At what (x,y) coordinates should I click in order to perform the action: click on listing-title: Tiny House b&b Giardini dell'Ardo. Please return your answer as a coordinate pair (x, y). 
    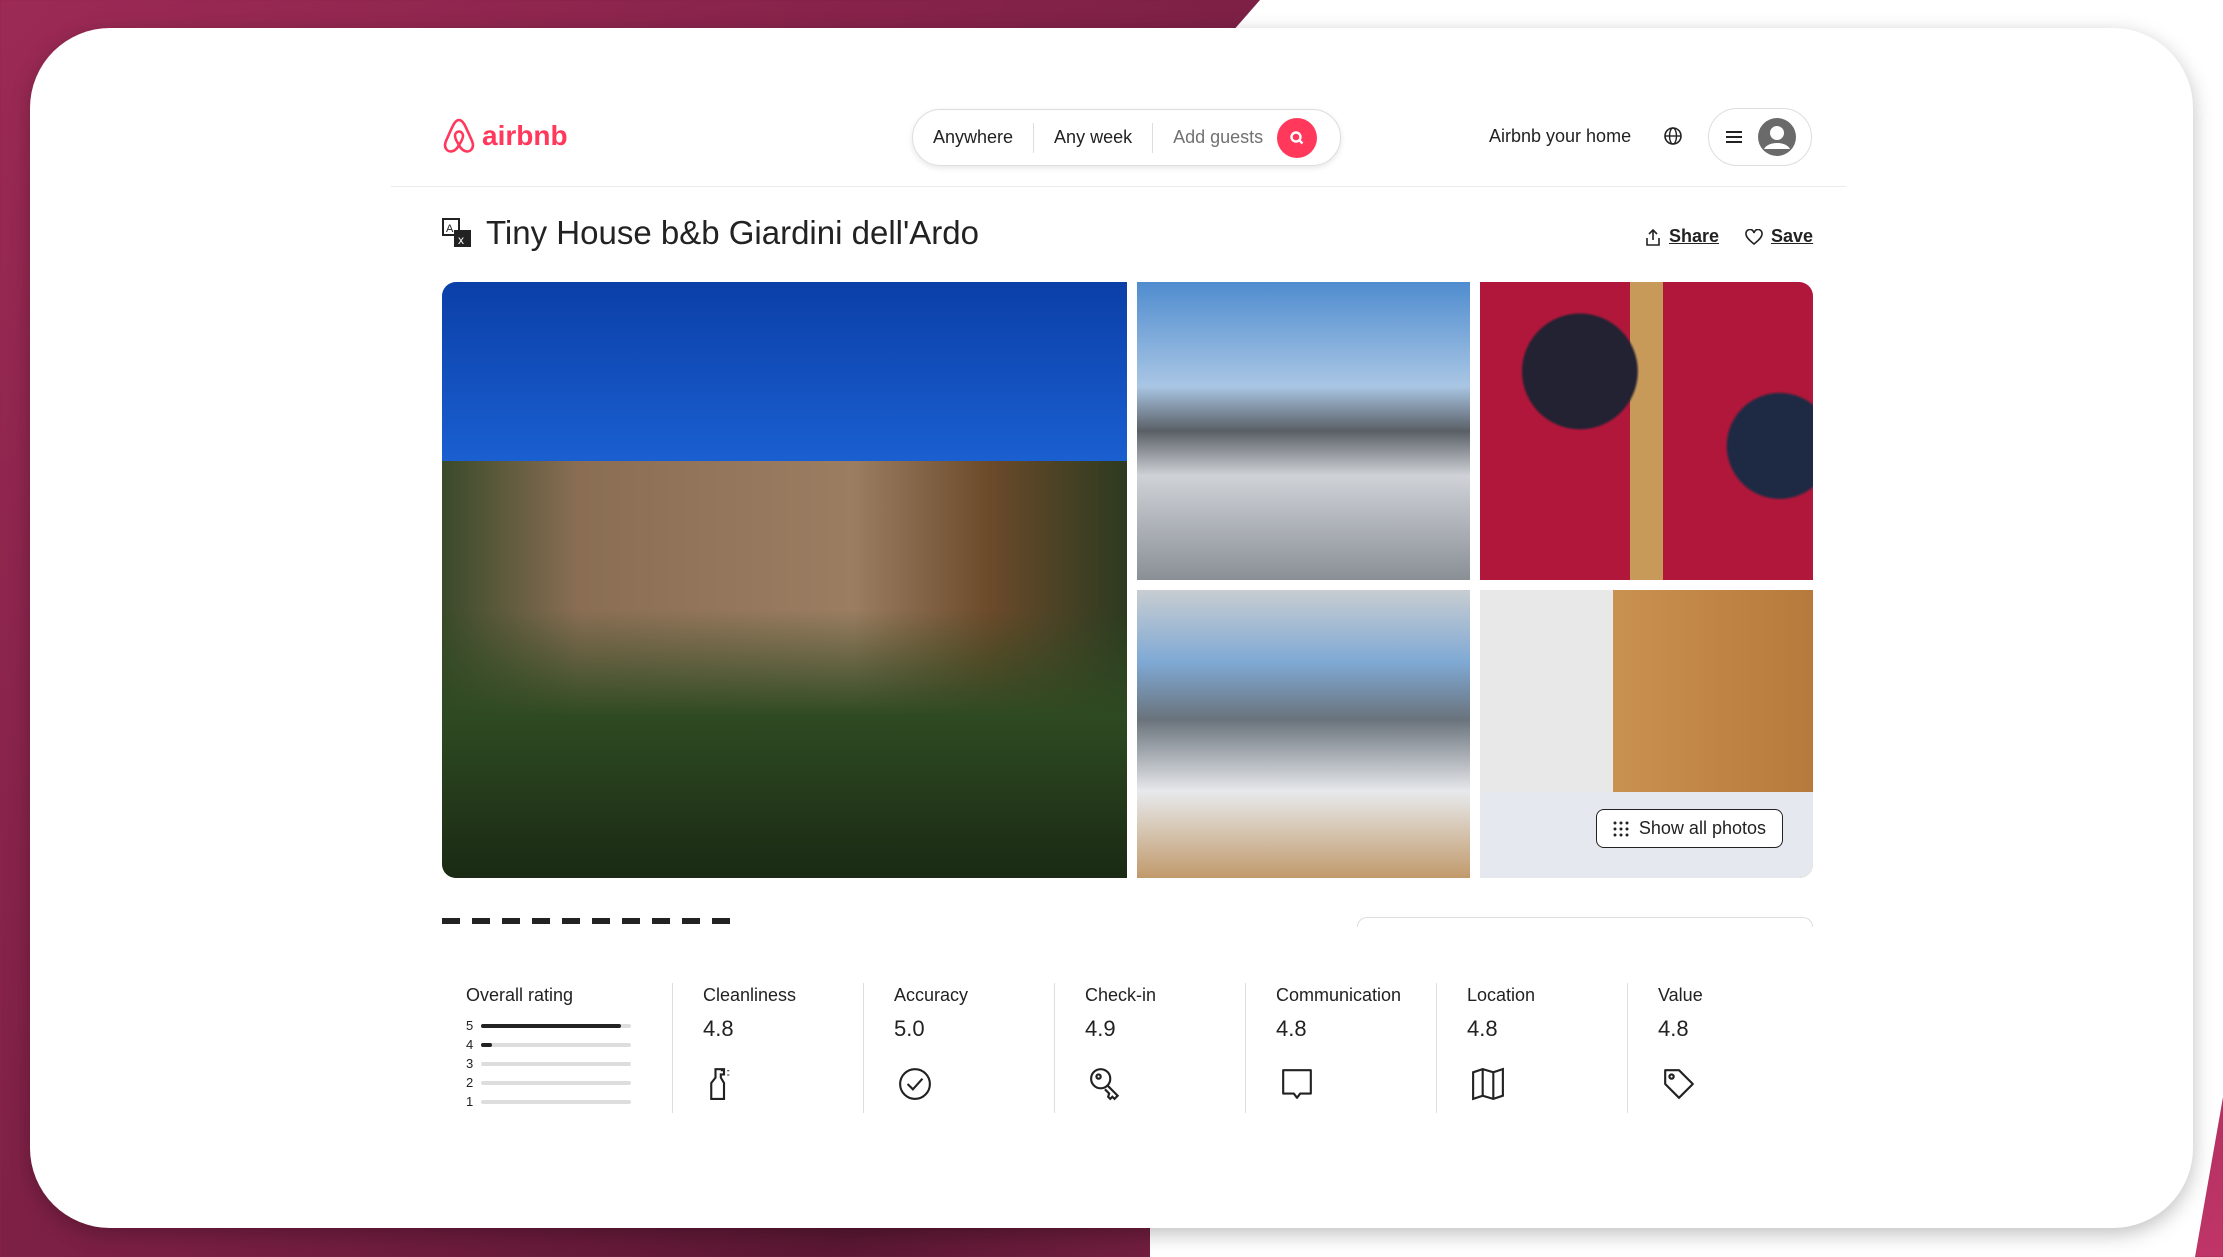
    Looking at the image, I should click on (732, 232).